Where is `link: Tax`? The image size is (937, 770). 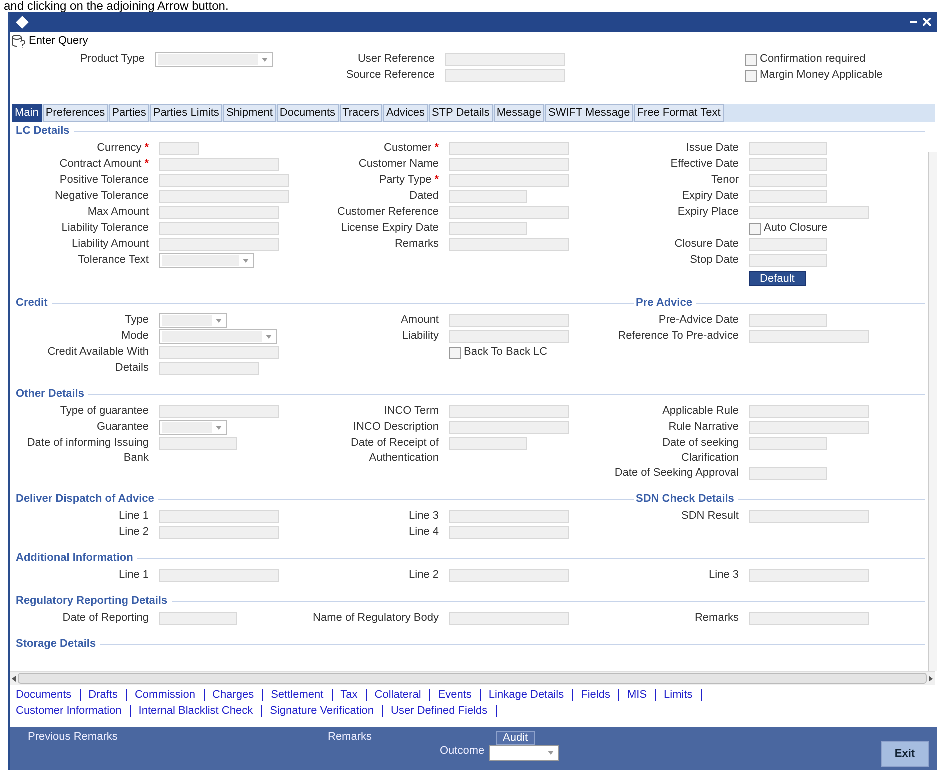 link: Tax is located at coordinates (349, 695).